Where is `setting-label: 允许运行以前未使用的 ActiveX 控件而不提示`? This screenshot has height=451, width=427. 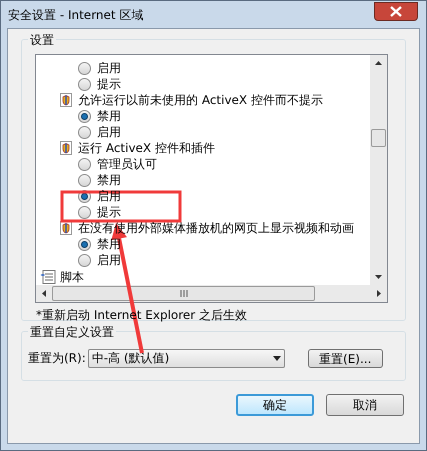 setting-label: 允许运行以前未使用的 ActiveX 控件而不提示 is located at coordinates (200, 100).